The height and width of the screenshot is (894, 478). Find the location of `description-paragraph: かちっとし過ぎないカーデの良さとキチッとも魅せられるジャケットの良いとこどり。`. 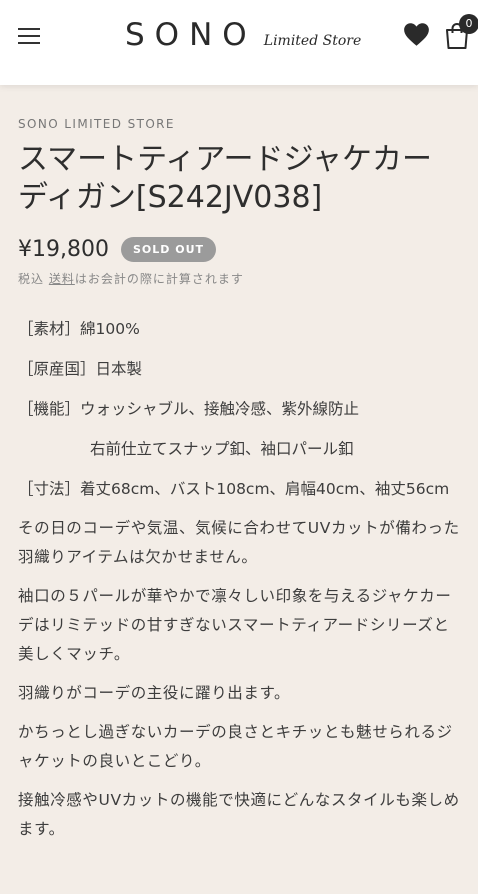

description-paragraph: かちっとし過ぎないカーデの良さとキチッとも魅せられるジャケットの良いとこどり。 is located at coordinates (235, 747).